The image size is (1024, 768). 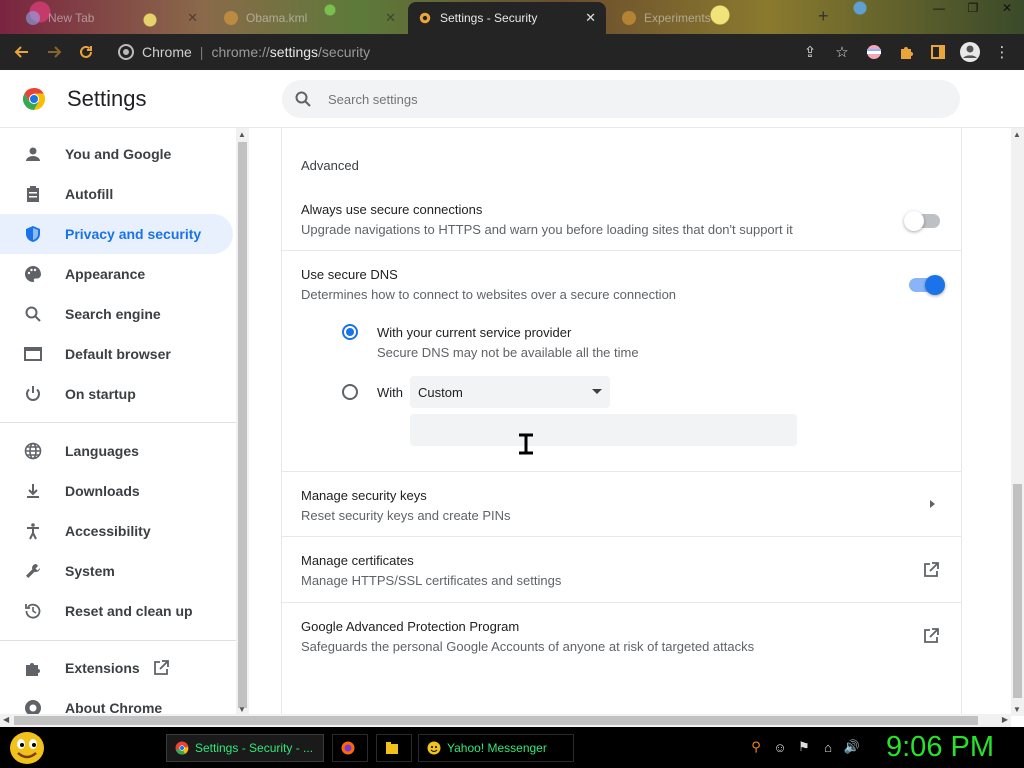 What do you see at coordinates (526, 444) in the screenshot?
I see `text-cursor-icon` at bounding box center [526, 444].